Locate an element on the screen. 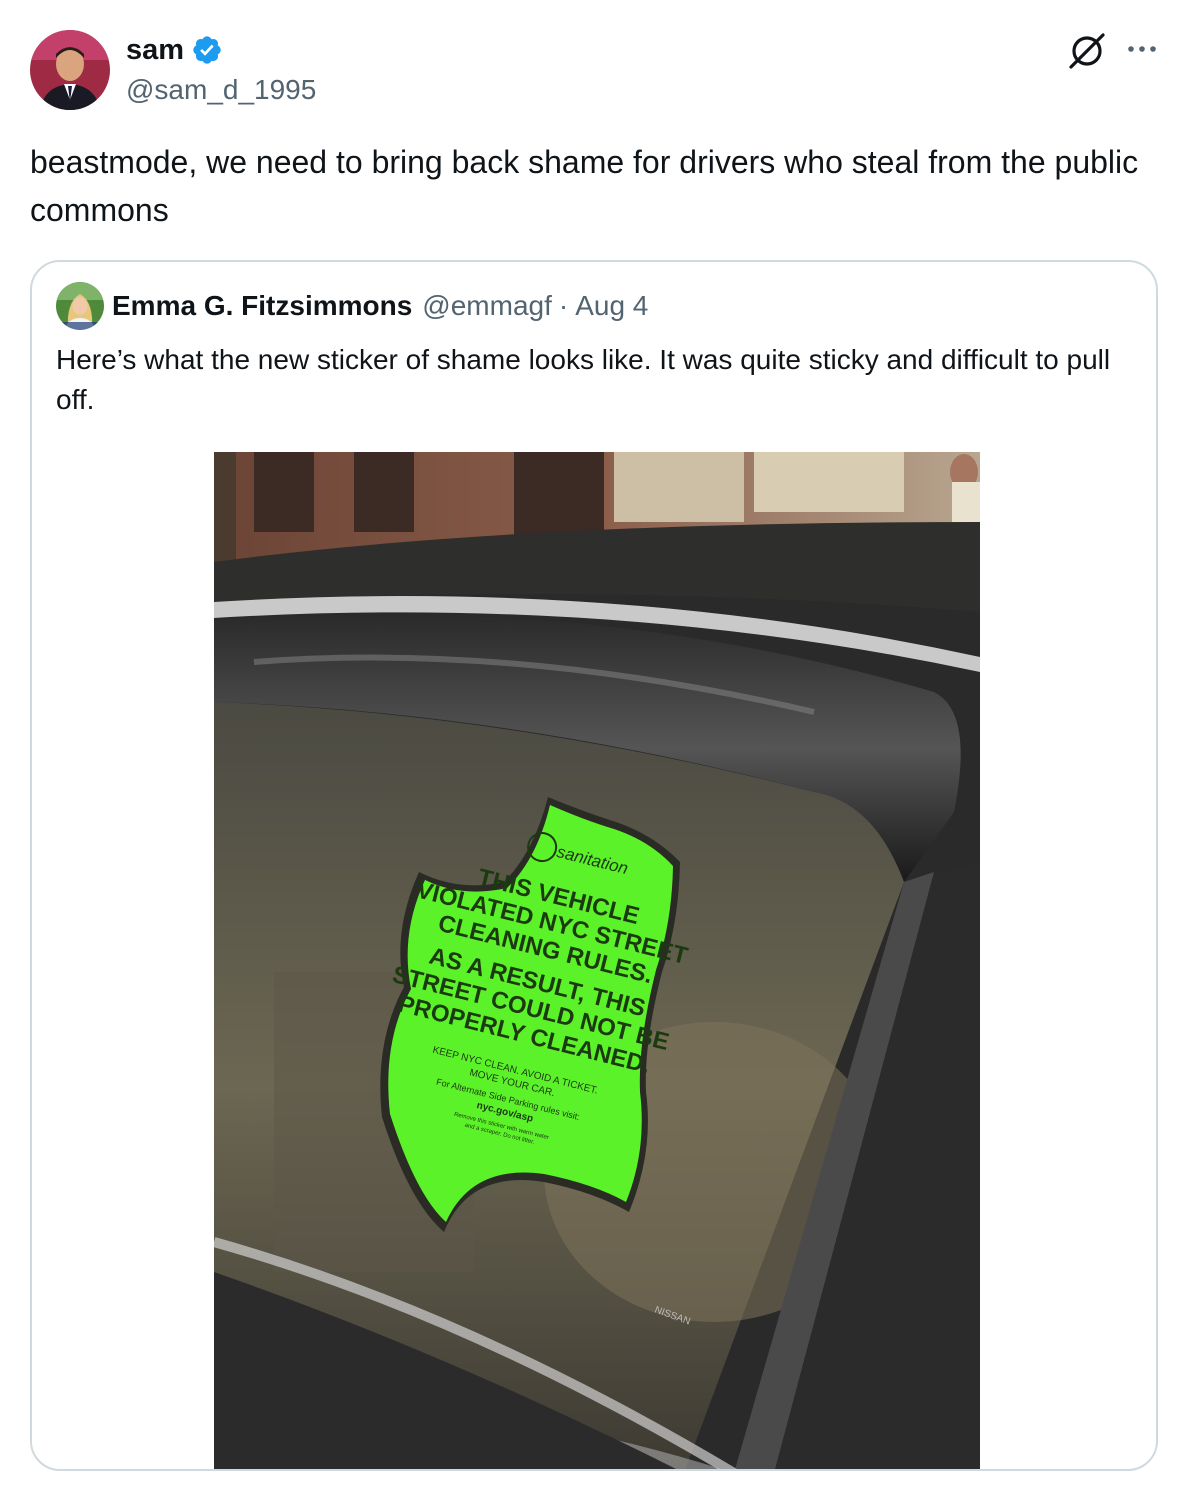 The width and height of the screenshot is (1180, 1490). verified-badge-icon is located at coordinates (207, 50).